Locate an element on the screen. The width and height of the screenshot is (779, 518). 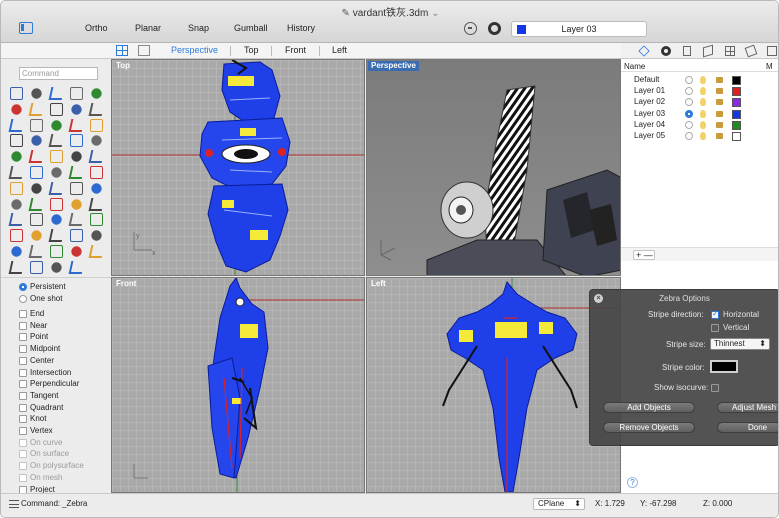
rendering-icon is located at coordinates (751, 51).